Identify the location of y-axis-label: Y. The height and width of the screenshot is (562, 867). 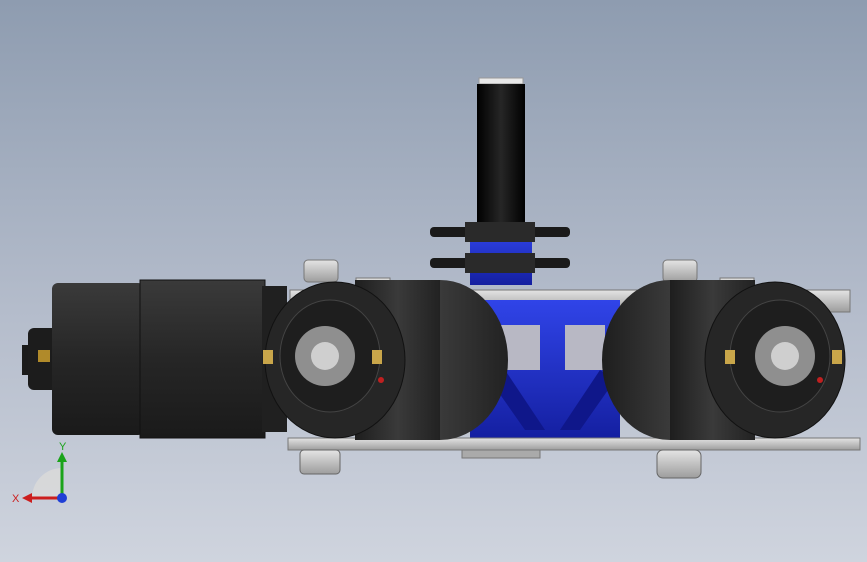
(63, 447).